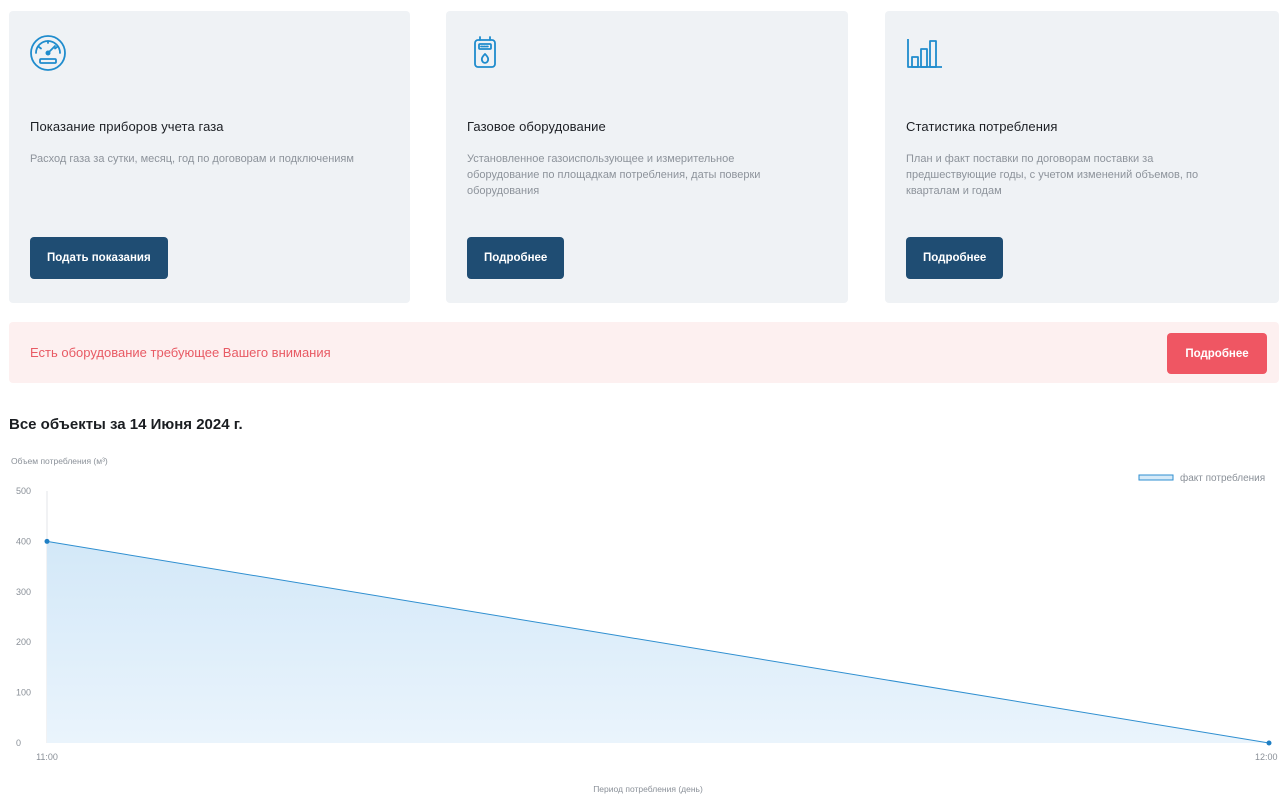  I want to click on card-title: Показание приборов учета газа, so click(127, 126).